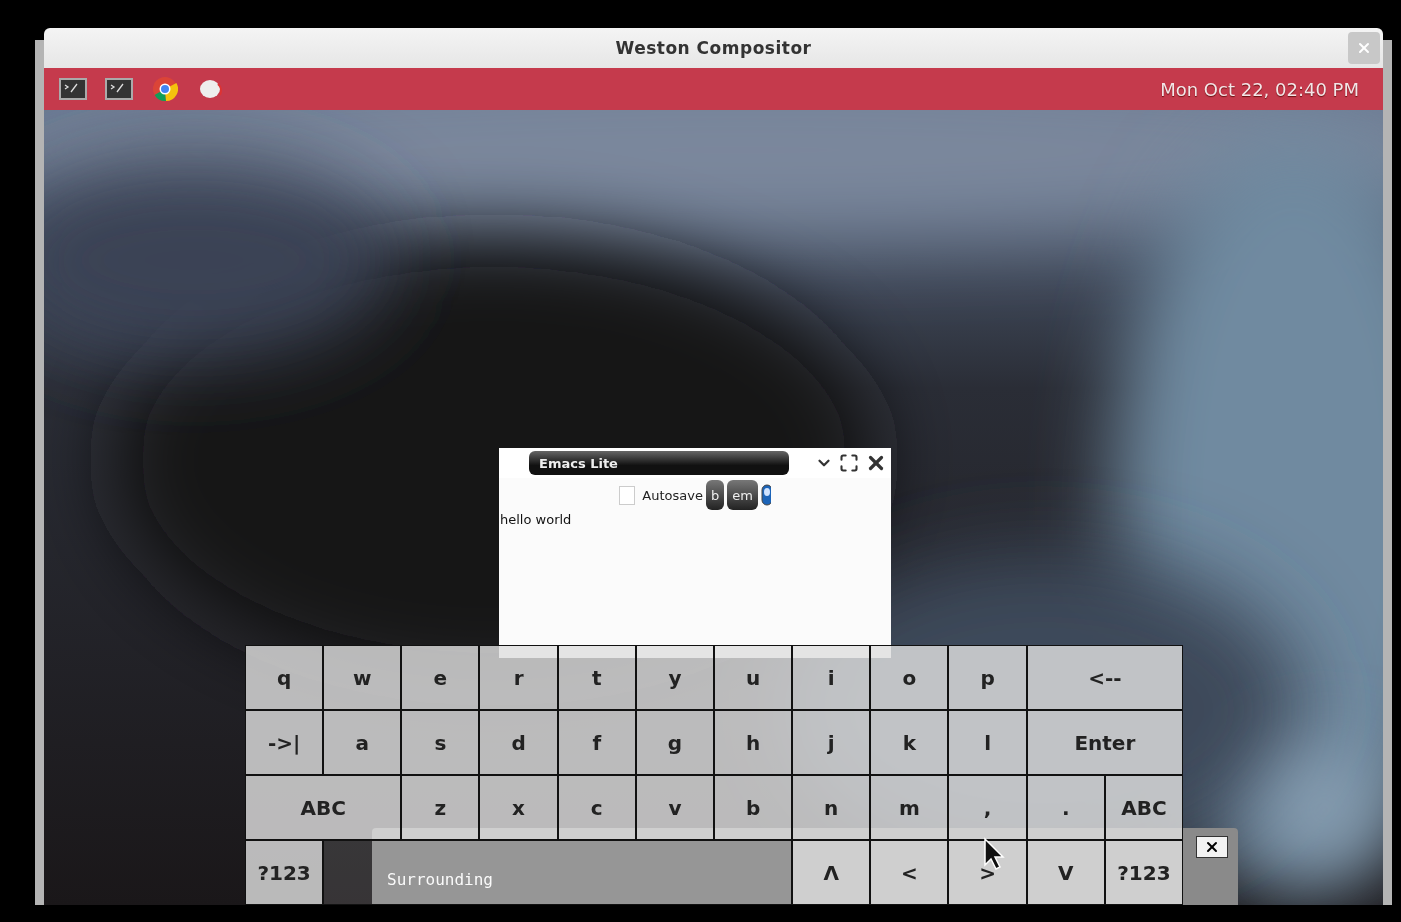 The width and height of the screenshot is (1401, 922). What do you see at coordinates (596, 677) in the screenshot?
I see `key: t` at bounding box center [596, 677].